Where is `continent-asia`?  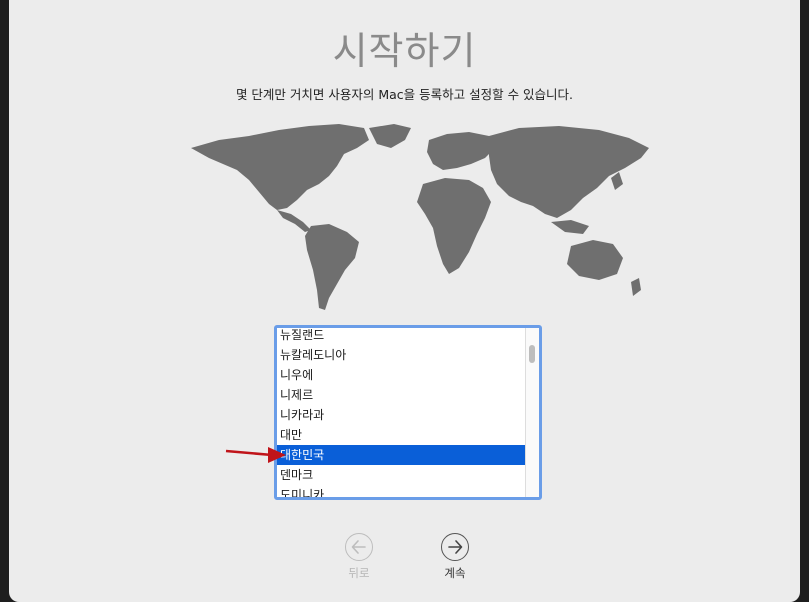 continent-asia is located at coordinates (569, 172).